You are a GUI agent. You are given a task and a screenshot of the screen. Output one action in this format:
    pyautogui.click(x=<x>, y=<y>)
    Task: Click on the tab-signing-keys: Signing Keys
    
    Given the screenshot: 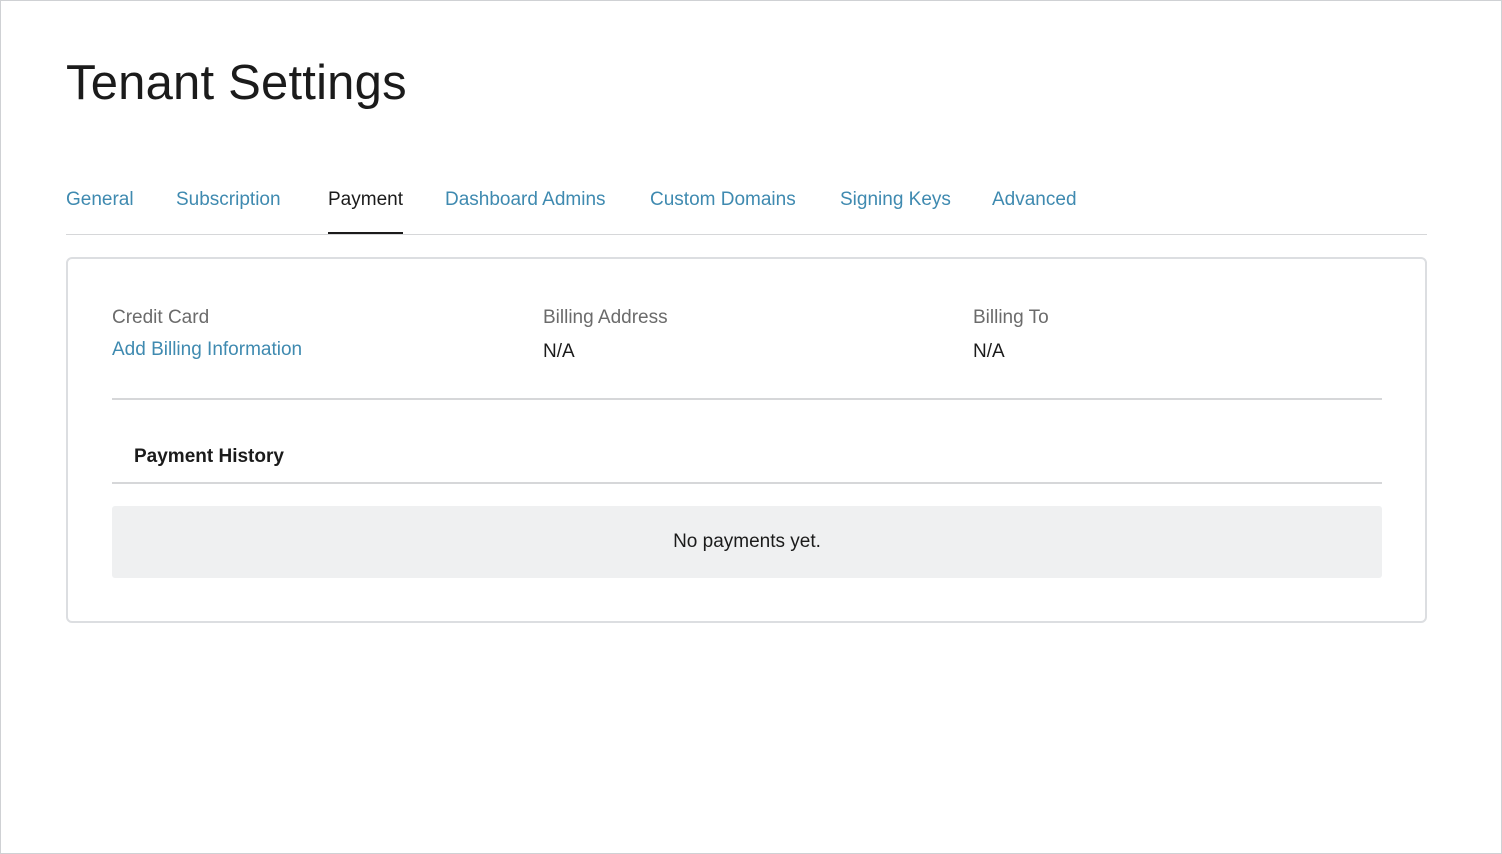 What is the action you would take?
    pyautogui.click(x=895, y=209)
    